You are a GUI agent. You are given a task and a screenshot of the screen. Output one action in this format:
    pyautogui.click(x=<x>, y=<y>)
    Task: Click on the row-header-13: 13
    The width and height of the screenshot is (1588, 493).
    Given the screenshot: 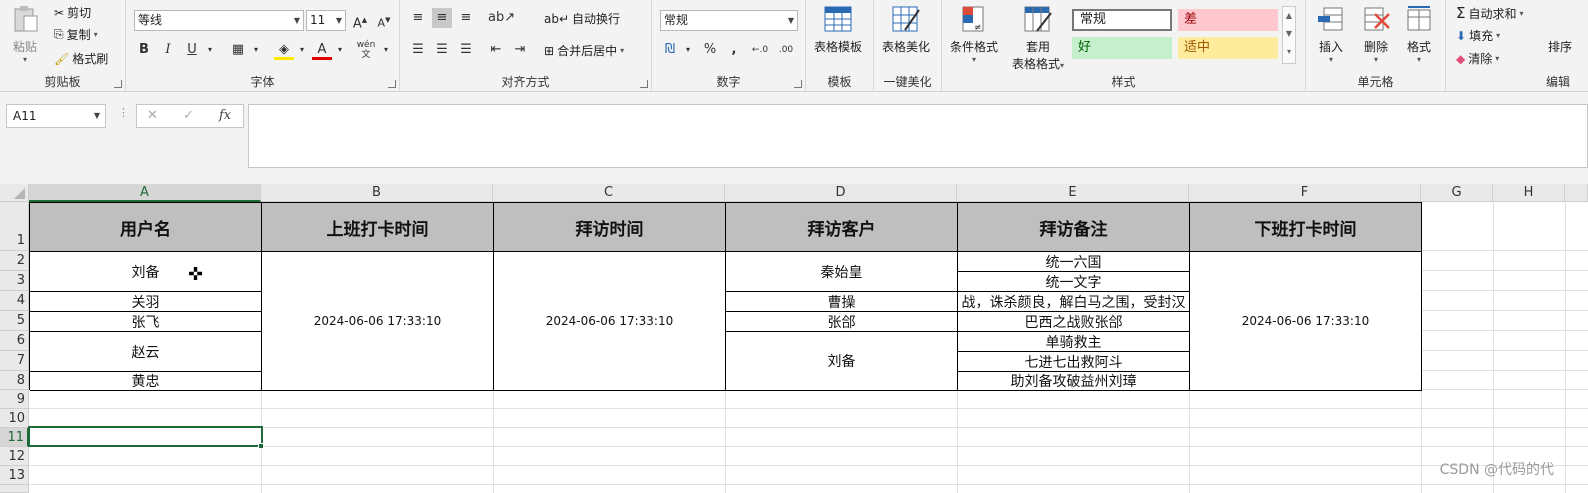 What is the action you would take?
    pyautogui.click(x=14, y=475)
    